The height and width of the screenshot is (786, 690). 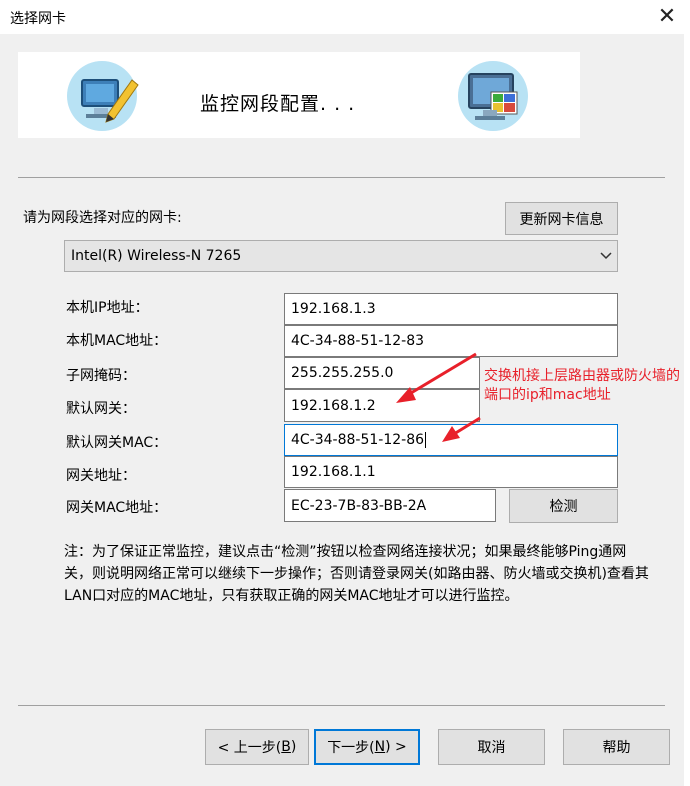 I want to click on title-bar, so click(x=345, y=17).